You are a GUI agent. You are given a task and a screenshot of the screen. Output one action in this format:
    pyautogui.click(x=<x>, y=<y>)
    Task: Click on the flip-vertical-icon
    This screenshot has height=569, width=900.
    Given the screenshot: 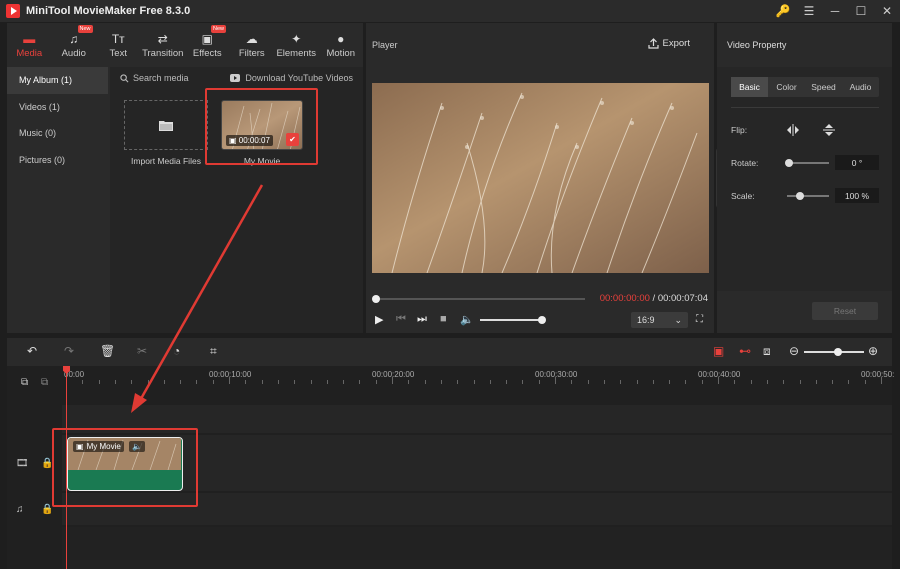 What is the action you would take?
    pyautogui.click(x=829, y=130)
    